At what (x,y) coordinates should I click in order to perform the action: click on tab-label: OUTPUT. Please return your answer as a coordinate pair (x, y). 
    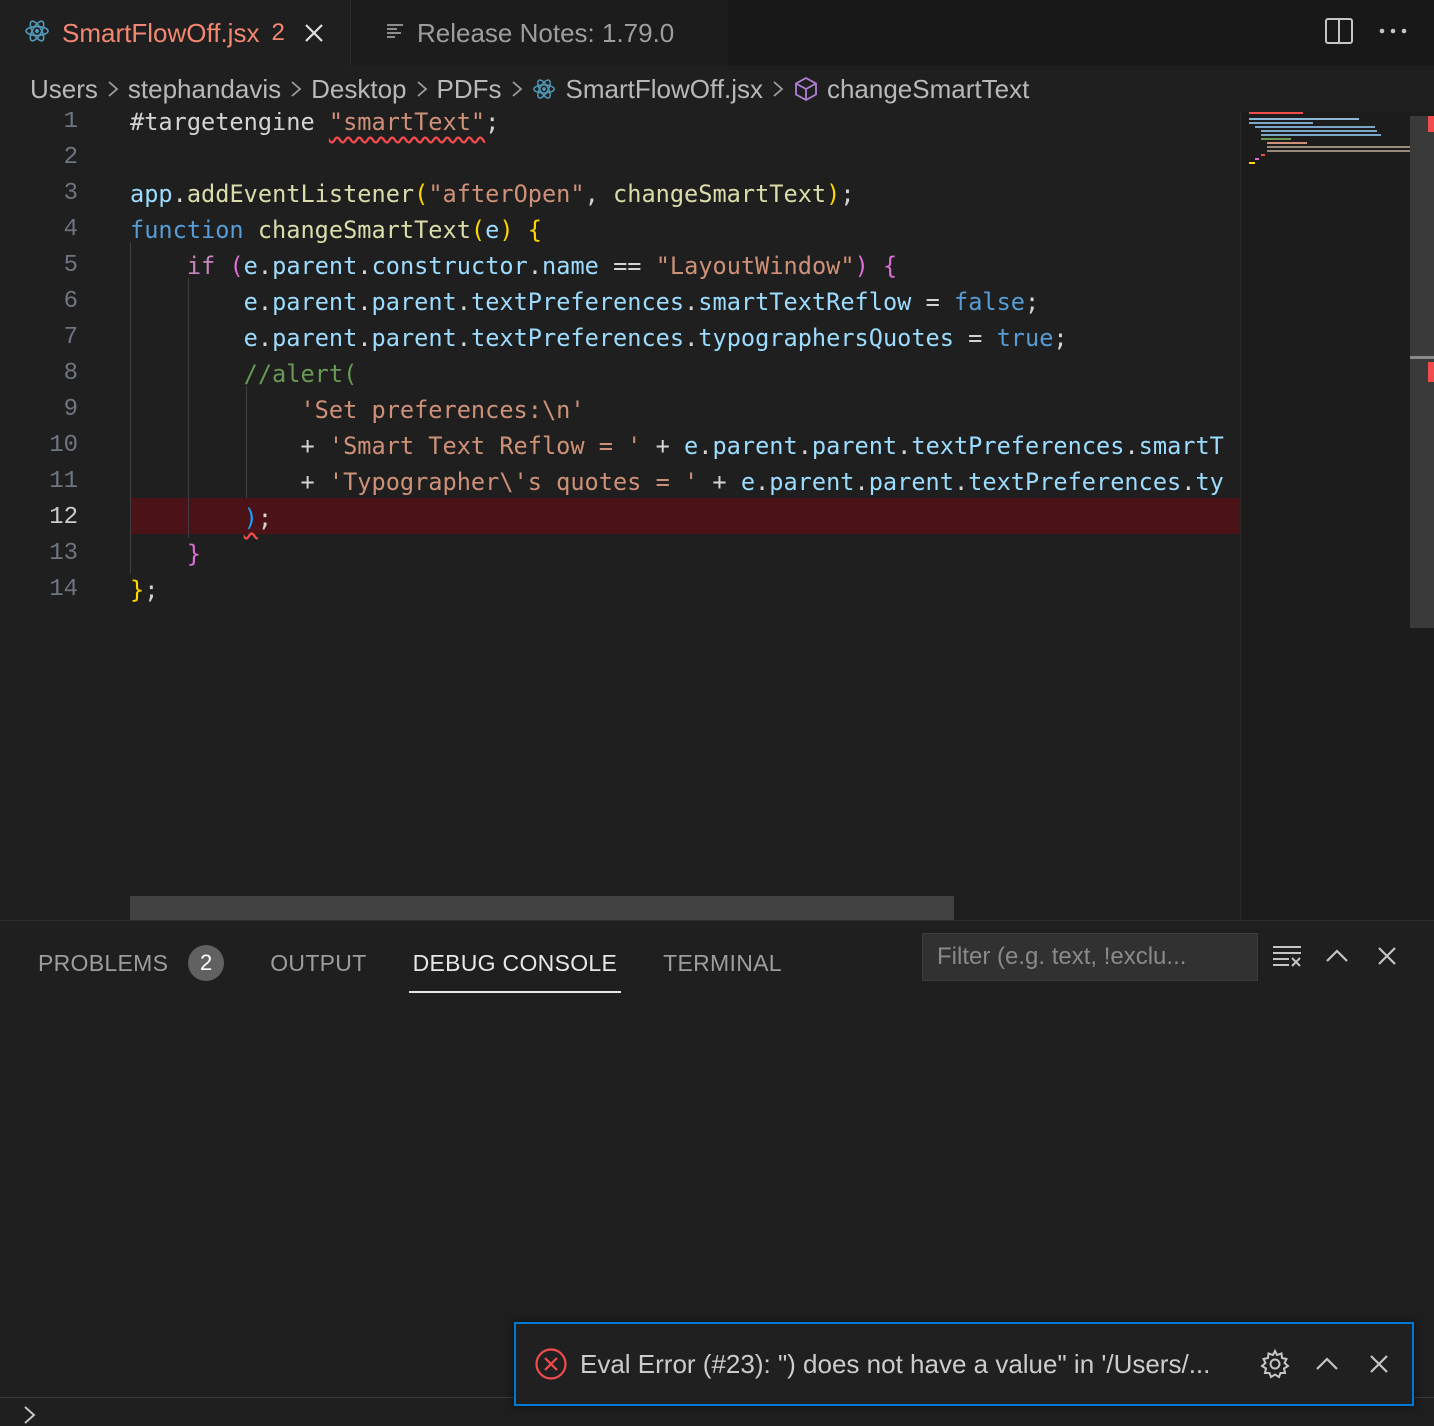
    Looking at the image, I should click on (318, 962).